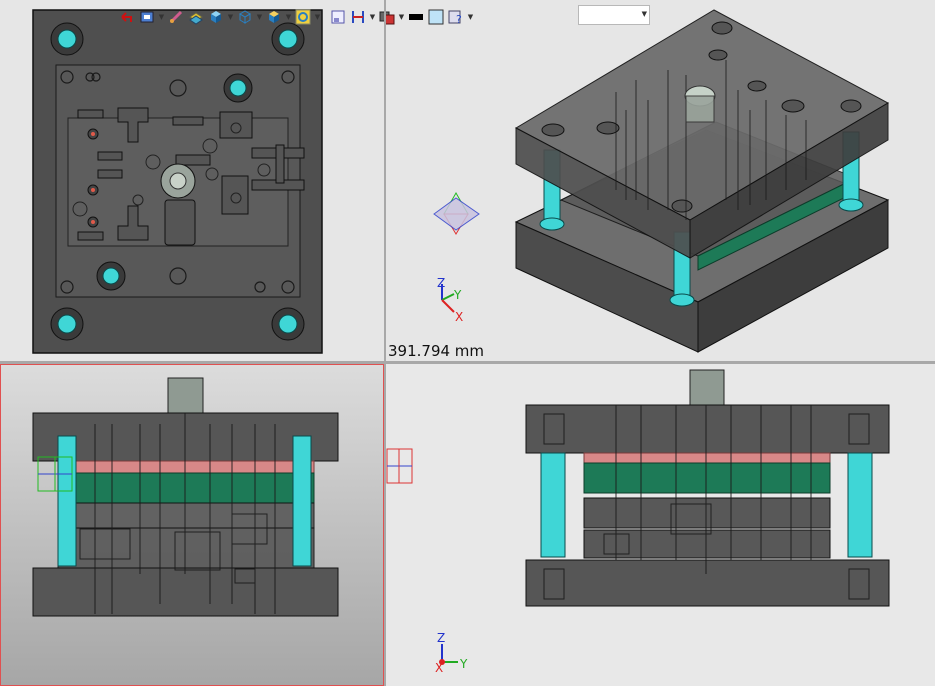  I want to click on scale-dropdown: ▼, so click(614, 15).